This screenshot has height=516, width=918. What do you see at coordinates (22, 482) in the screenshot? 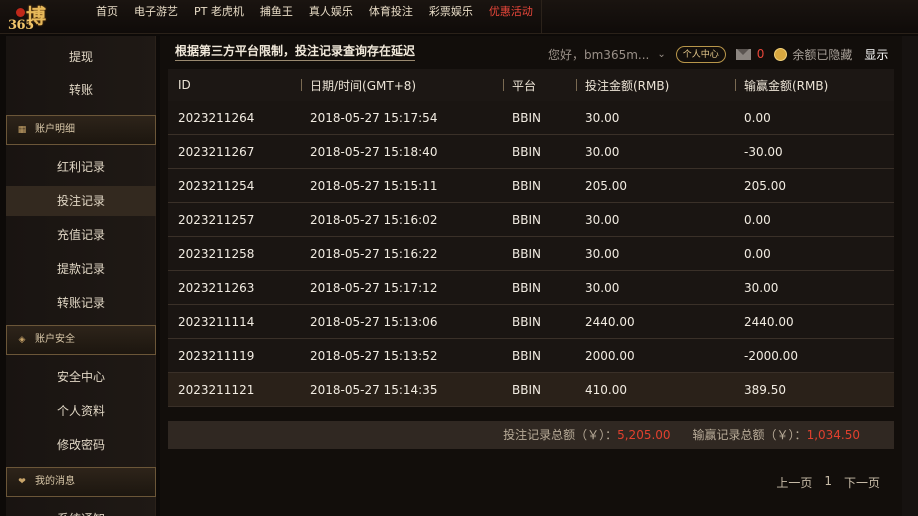
I see `message-icon: ❤` at bounding box center [22, 482].